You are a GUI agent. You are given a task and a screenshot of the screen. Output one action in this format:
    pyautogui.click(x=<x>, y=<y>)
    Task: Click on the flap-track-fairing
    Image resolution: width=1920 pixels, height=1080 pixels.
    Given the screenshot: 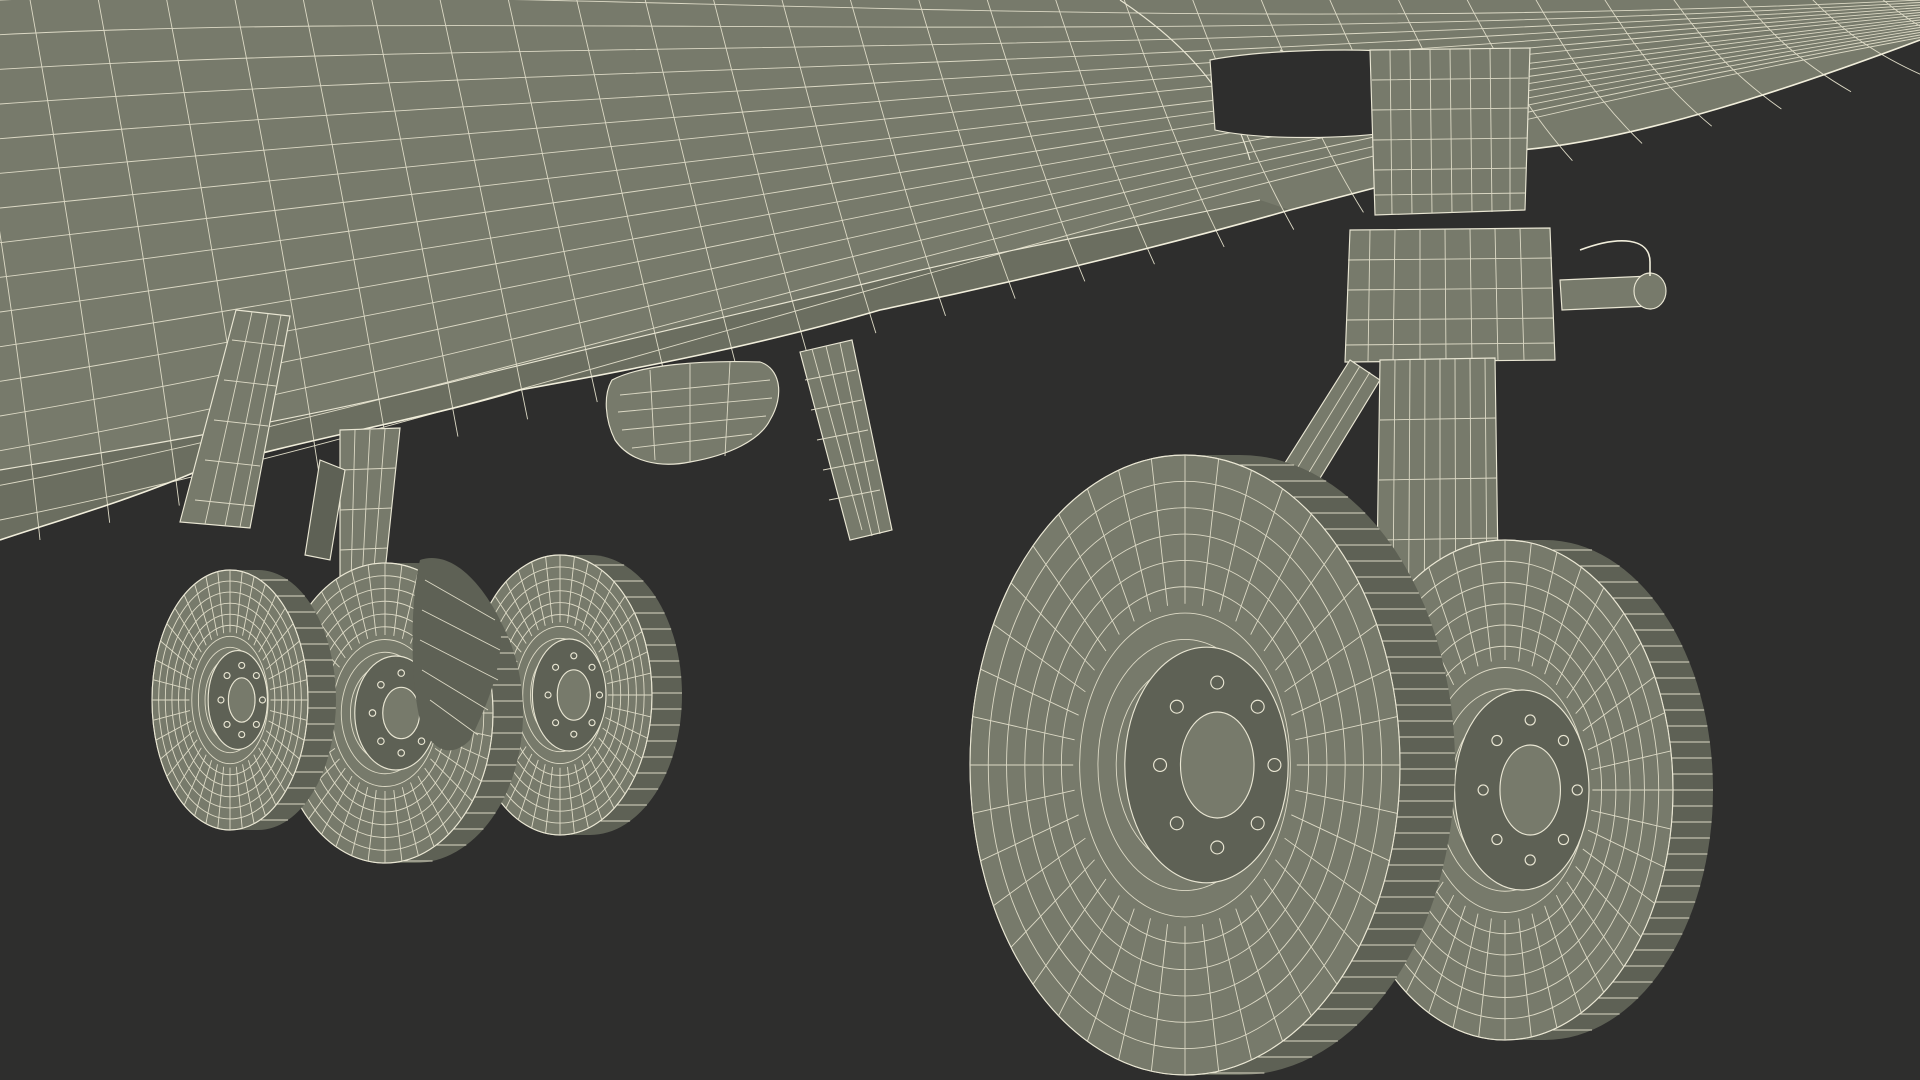 What is the action you would take?
    pyautogui.click(x=692, y=413)
    